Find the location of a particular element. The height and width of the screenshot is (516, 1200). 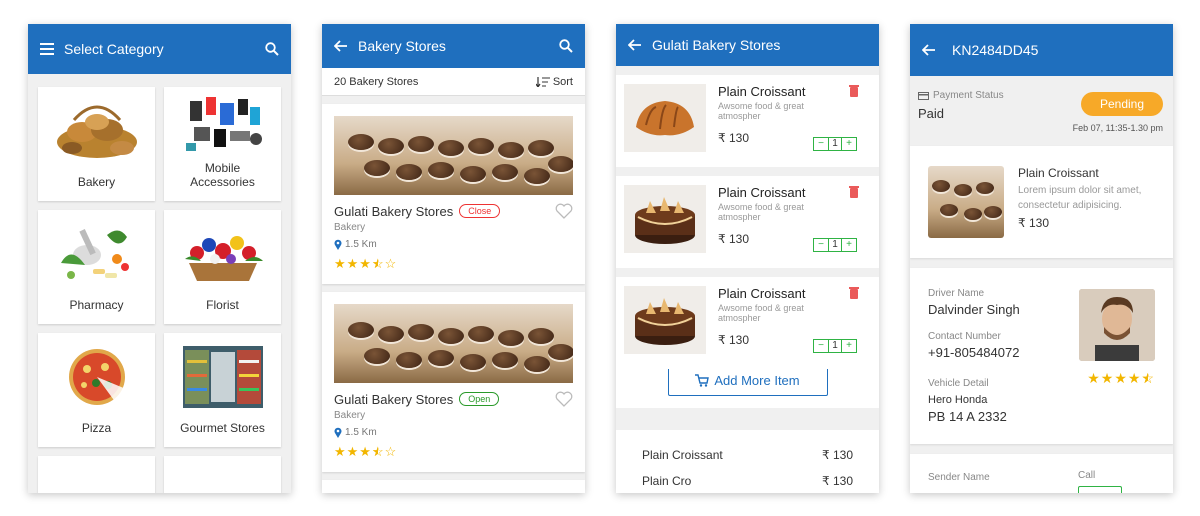

pharmacy-image is located at coordinates (96, 254).